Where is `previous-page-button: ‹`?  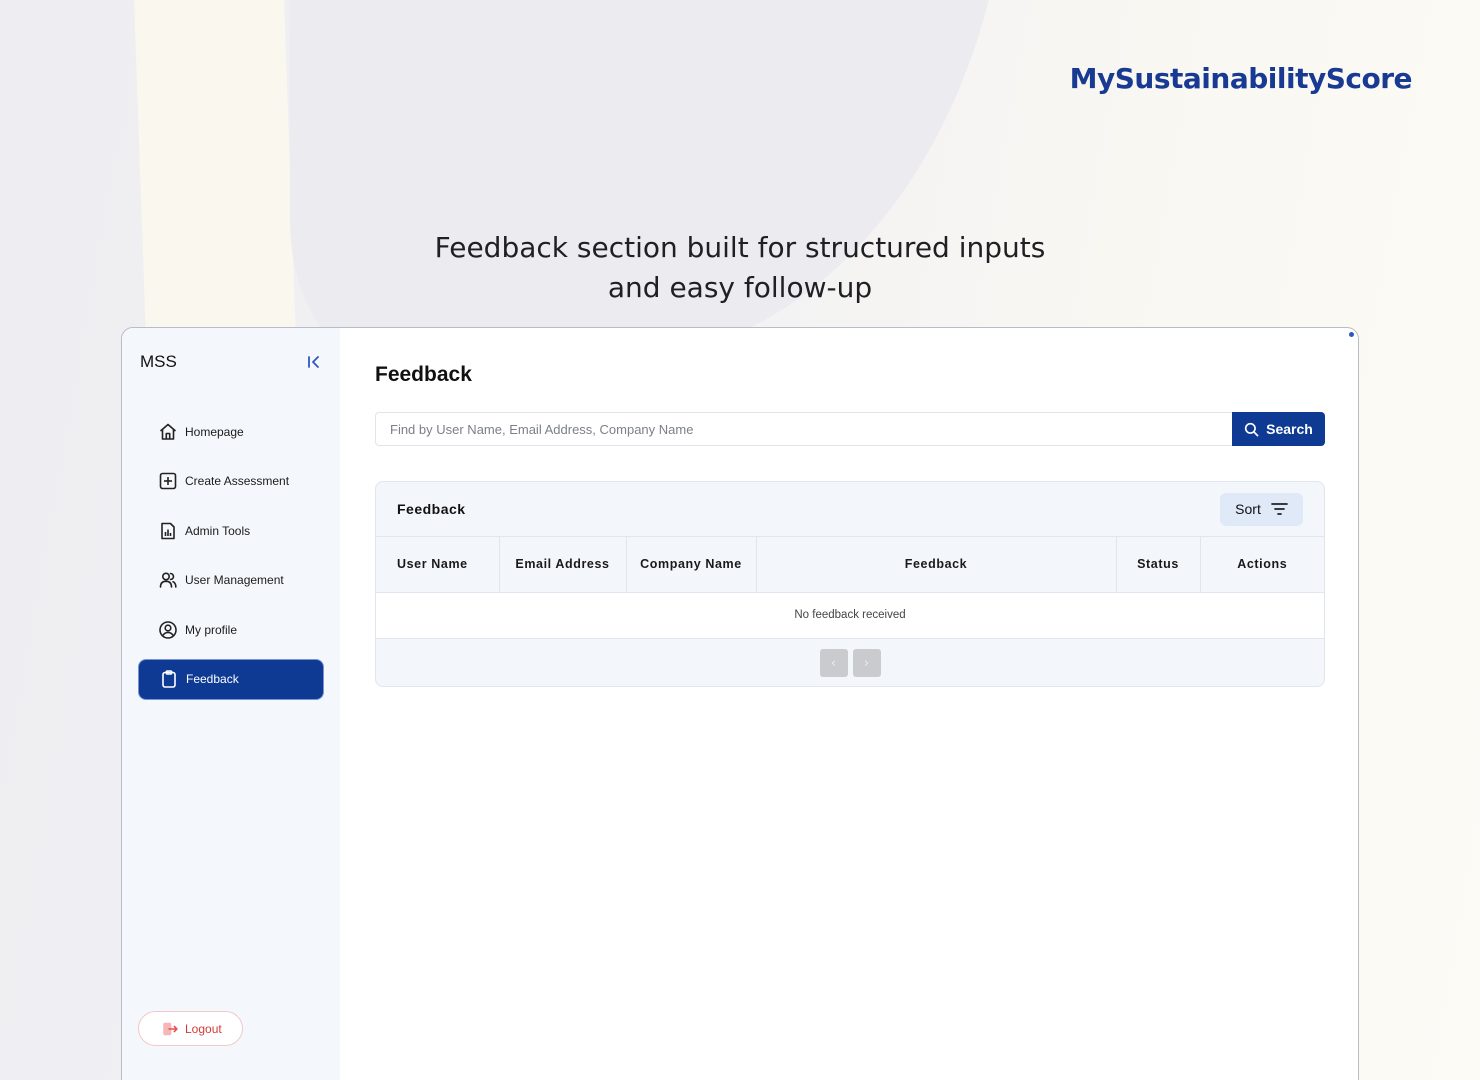
previous-page-button: ‹ is located at coordinates (833, 663).